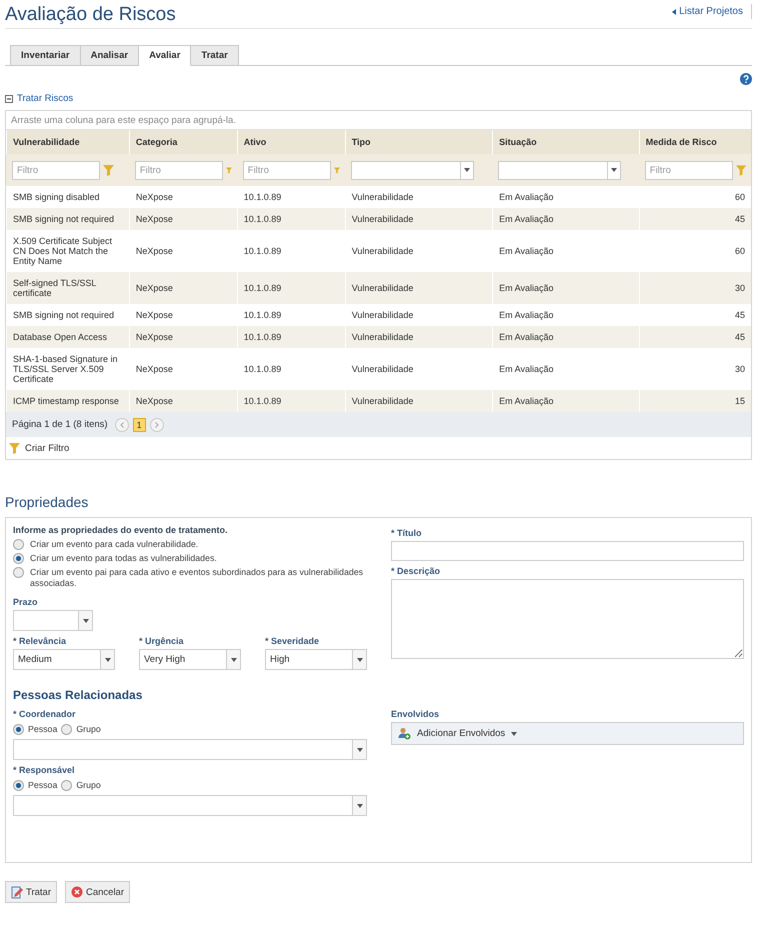 The width and height of the screenshot is (758, 933). I want to click on help-icon, so click(746, 79).